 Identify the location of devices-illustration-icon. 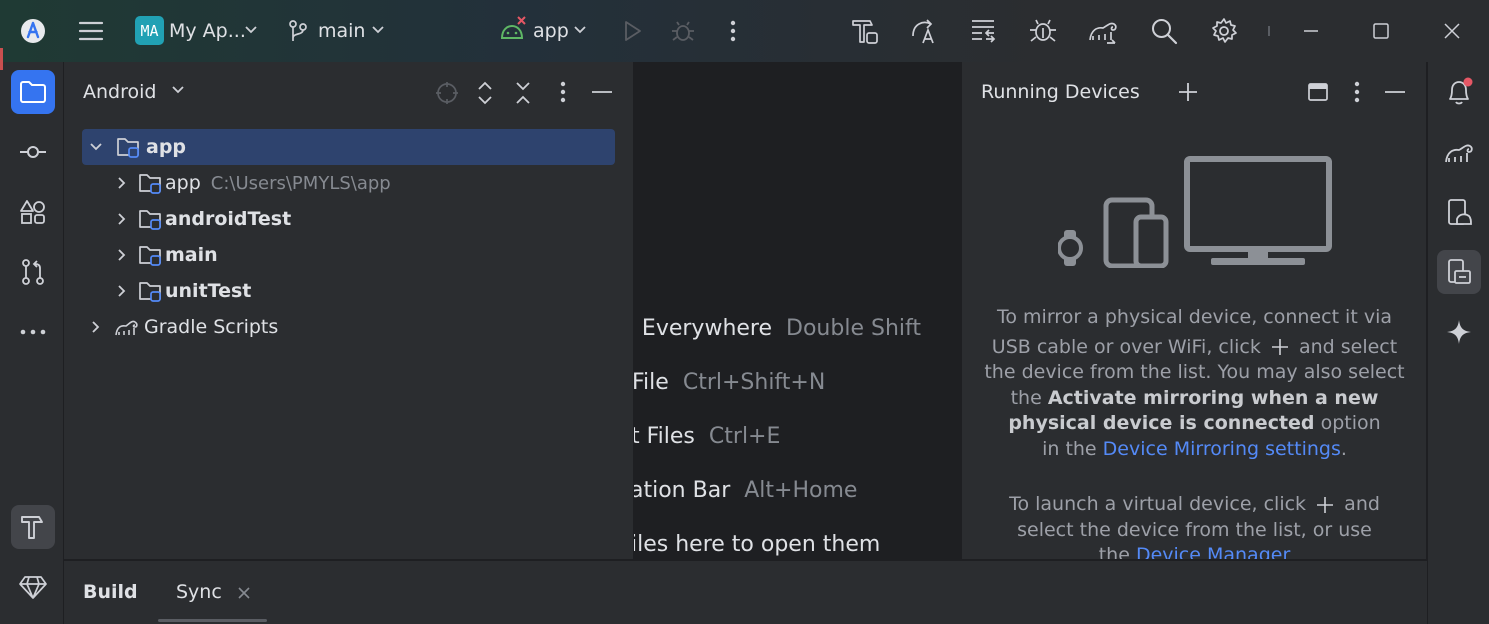
(1195, 212).